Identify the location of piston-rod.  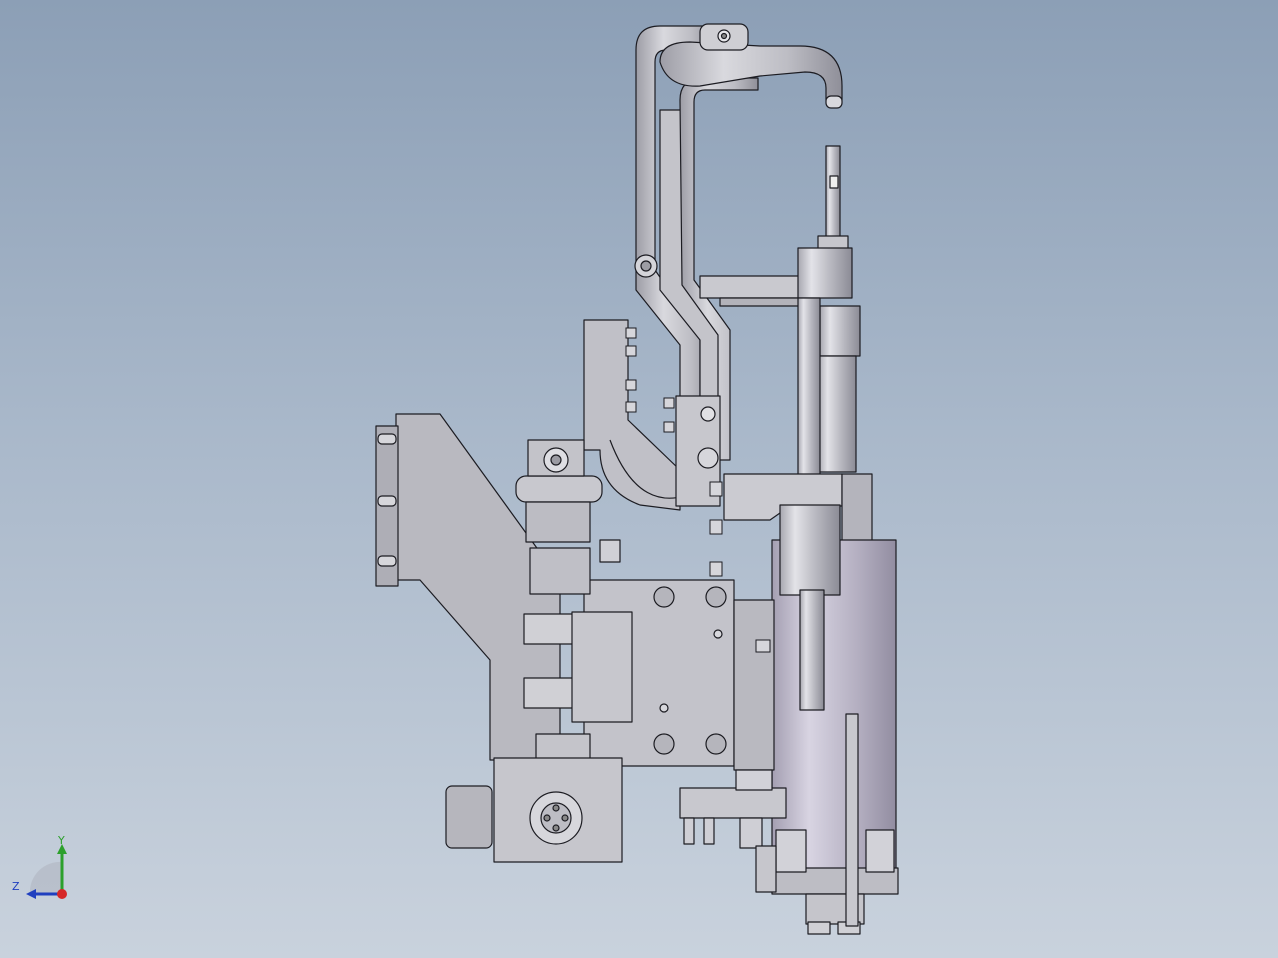
(833, 192).